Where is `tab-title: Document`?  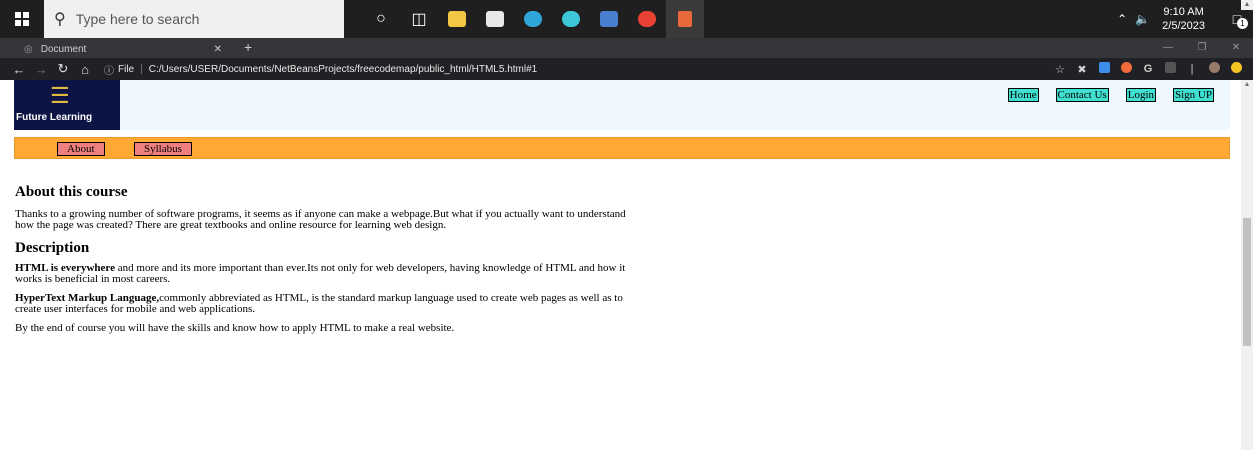
tab-title: Document is located at coordinates (63, 49).